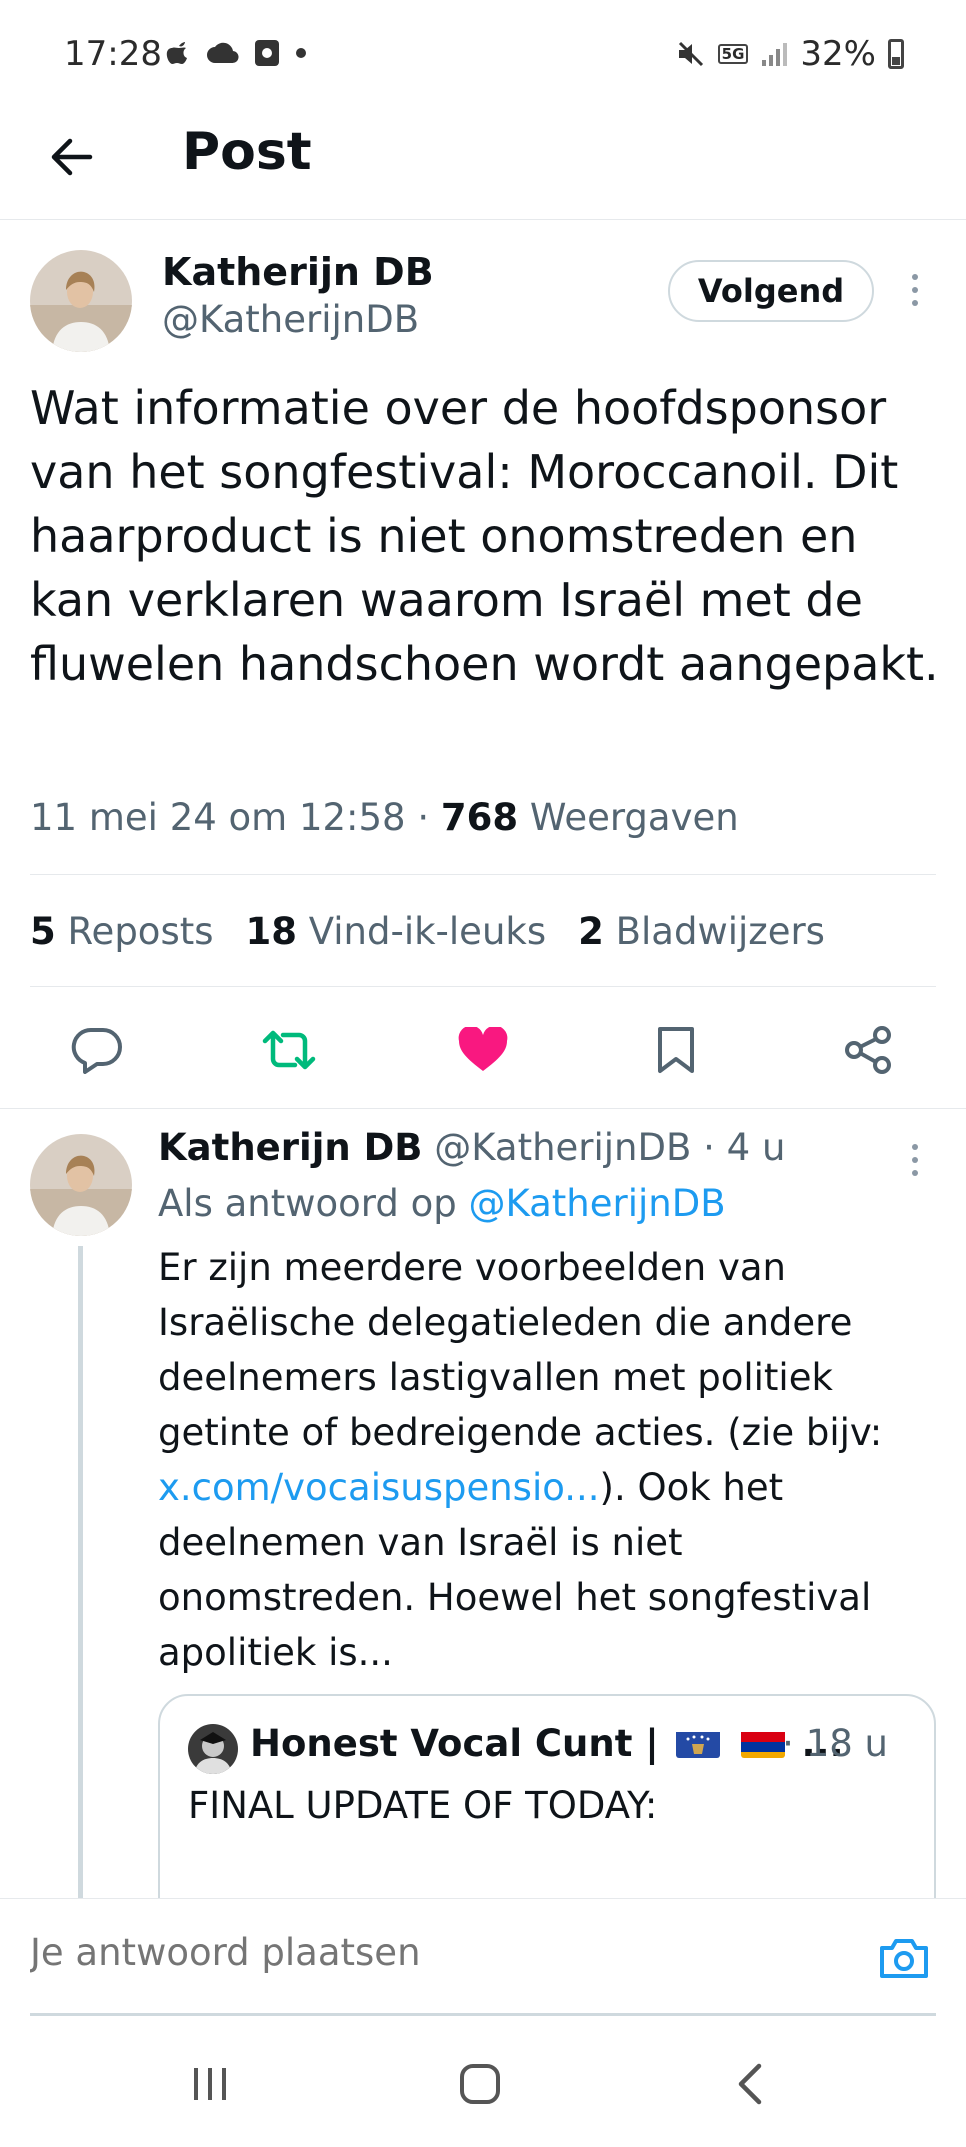 The height and width of the screenshot is (2147, 966). Describe the element at coordinates (771, 291) in the screenshot. I see `following-button: Volgend` at that location.